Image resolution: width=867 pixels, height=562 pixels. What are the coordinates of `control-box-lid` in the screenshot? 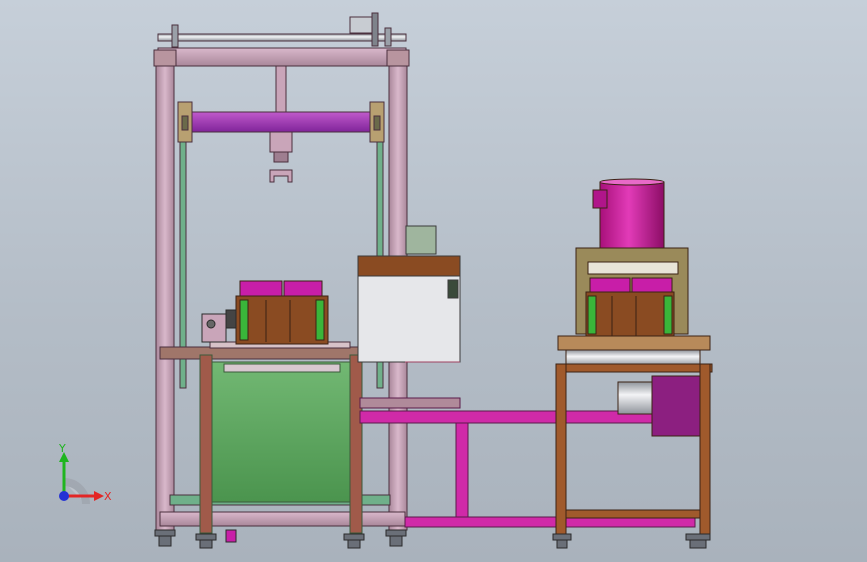 It's located at (409, 266).